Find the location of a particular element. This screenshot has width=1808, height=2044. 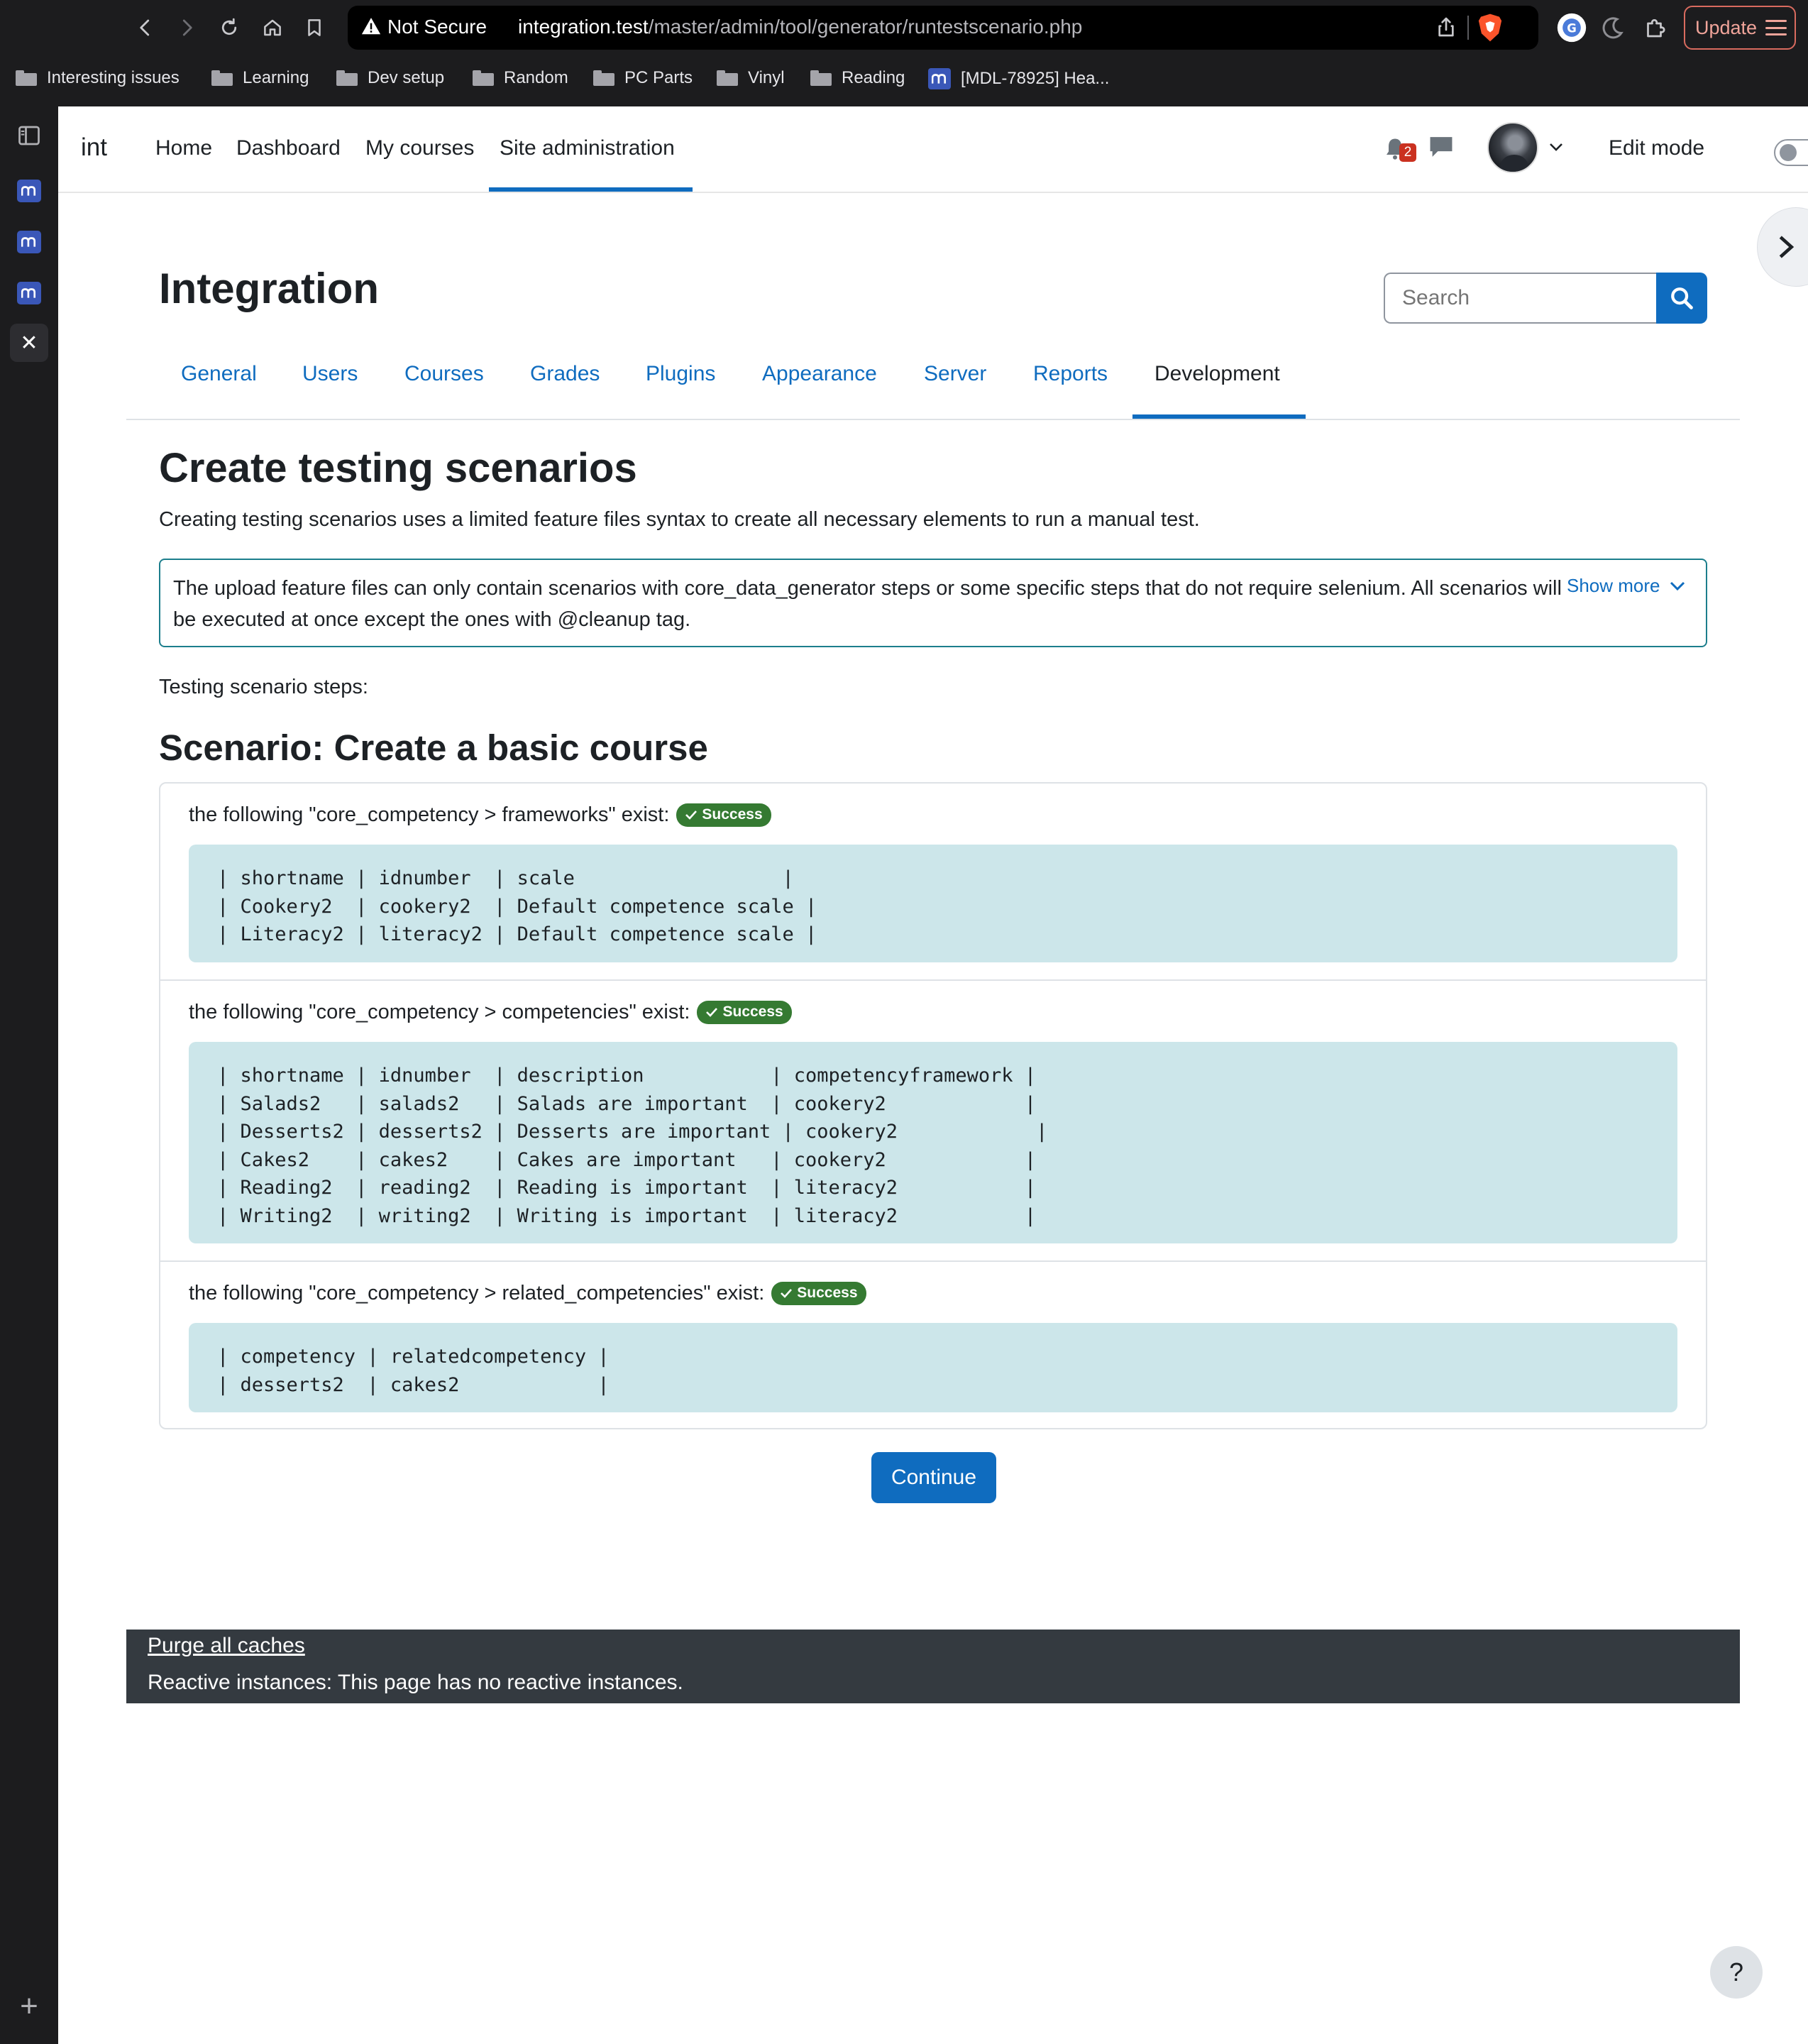

tab-grades: Grades is located at coordinates (565, 374).